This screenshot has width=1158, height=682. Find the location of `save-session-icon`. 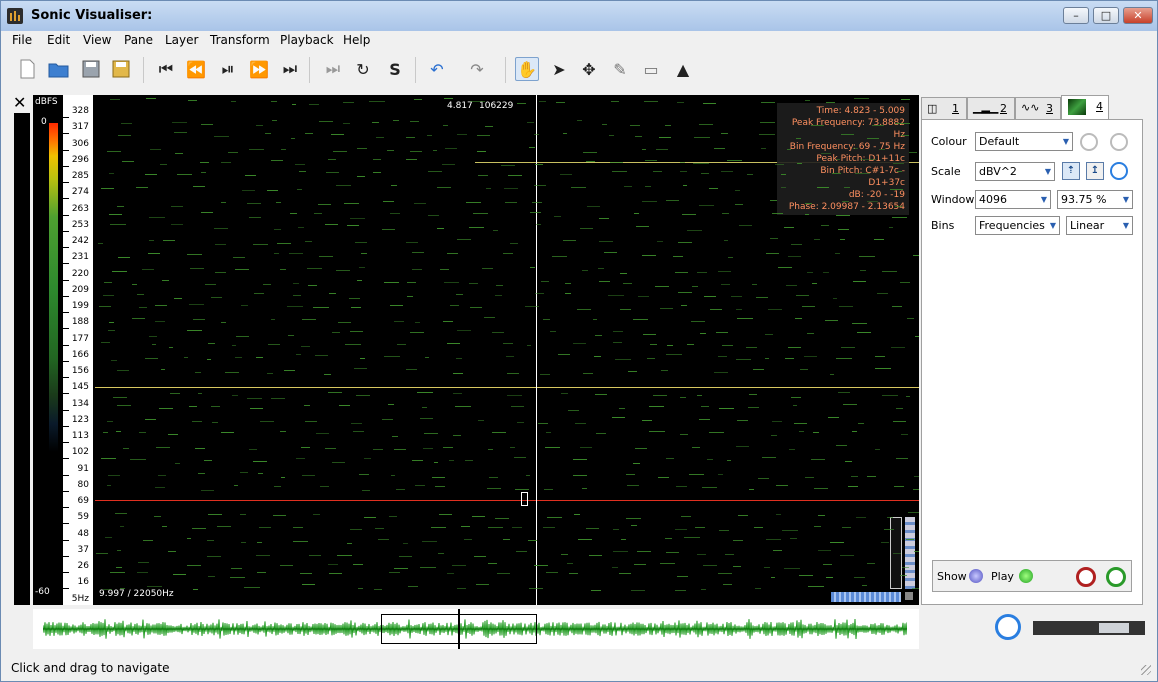

save-session-icon is located at coordinates (121, 69).